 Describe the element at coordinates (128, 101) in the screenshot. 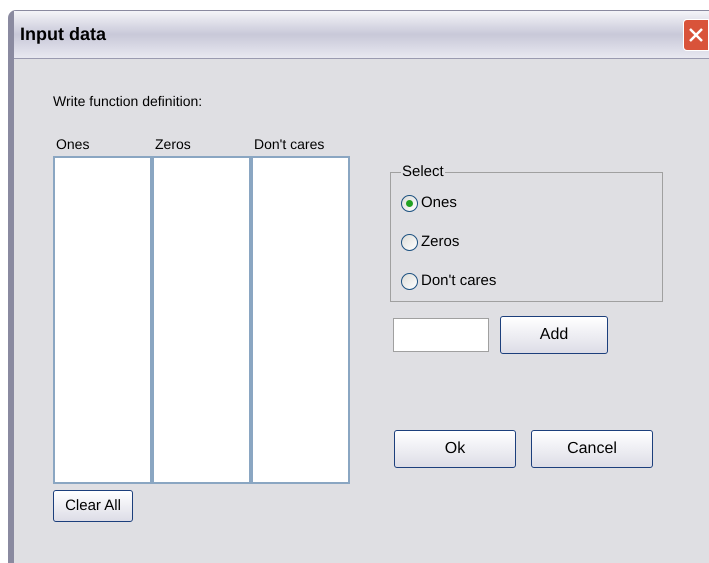

I see `prompt-label: Write function definition:` at that location.